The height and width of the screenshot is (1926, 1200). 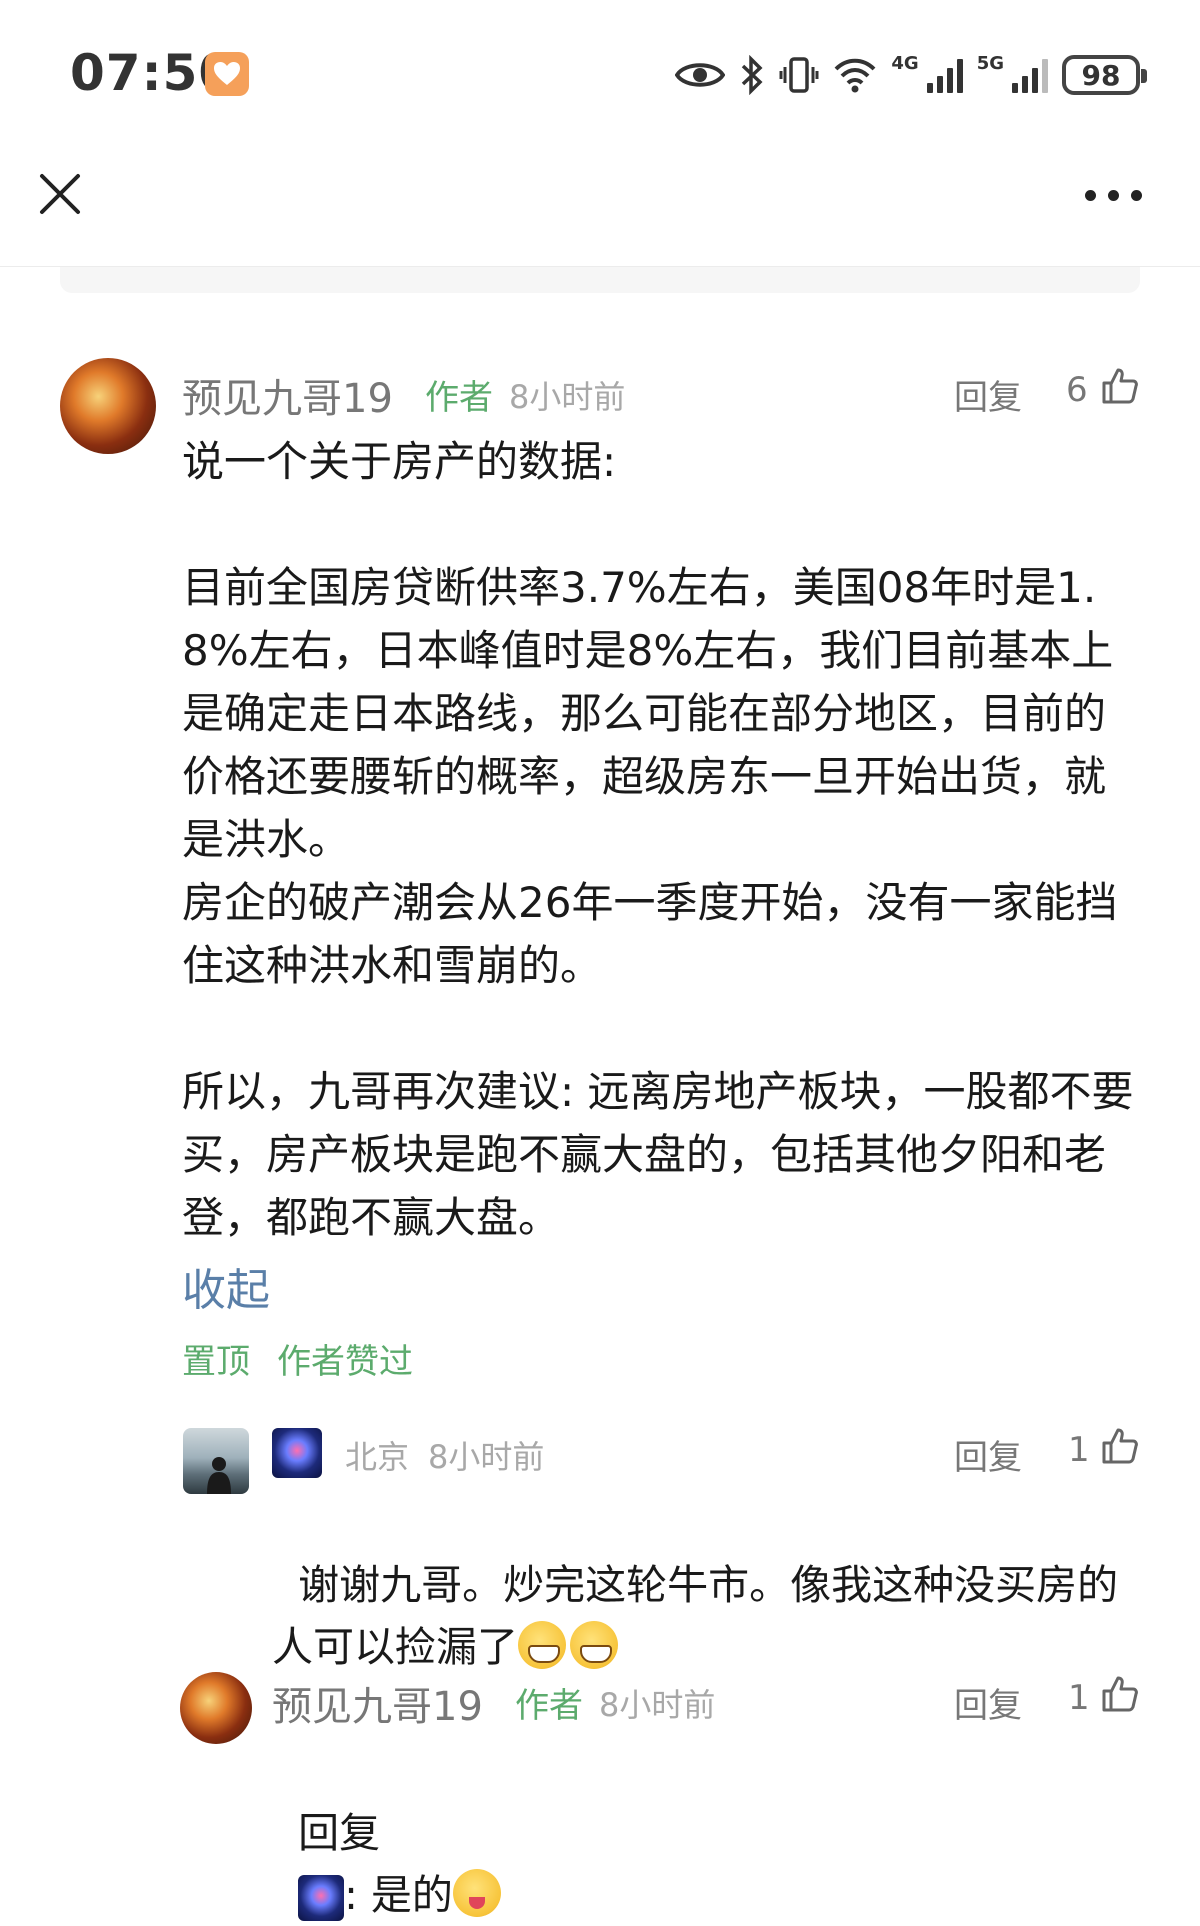 I want to click on reply-prefix: 回复, so click(x=339, y=1833).